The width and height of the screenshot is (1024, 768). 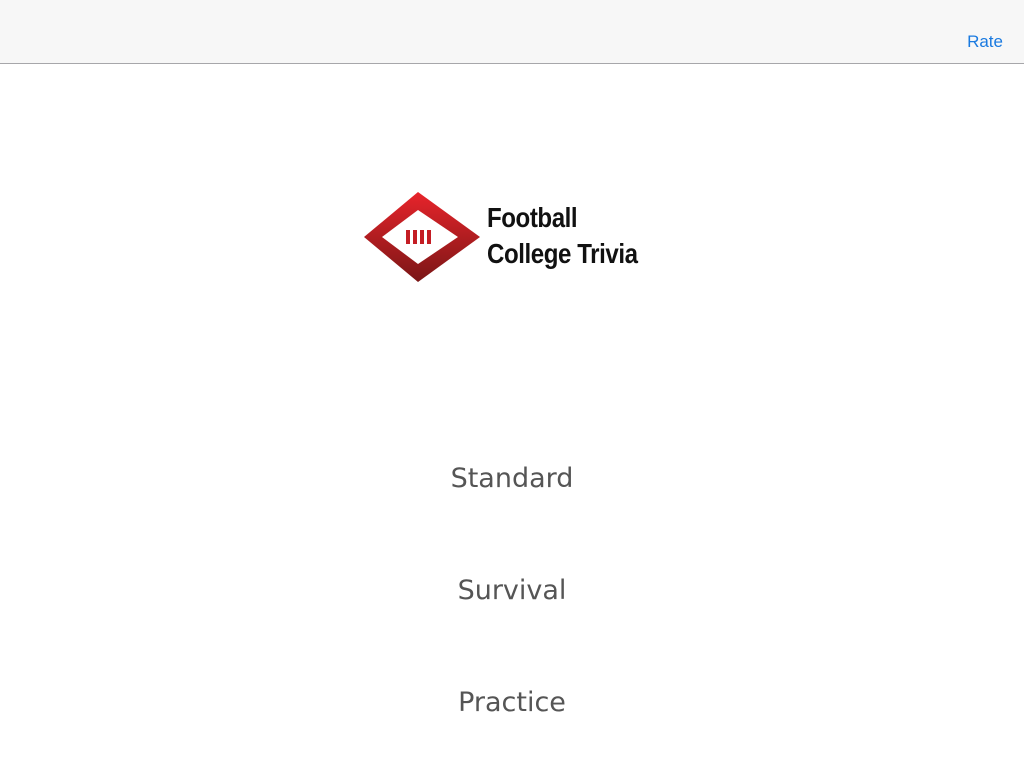 I want to click on navigation-bar: Rate, so click(x=512, y=32).